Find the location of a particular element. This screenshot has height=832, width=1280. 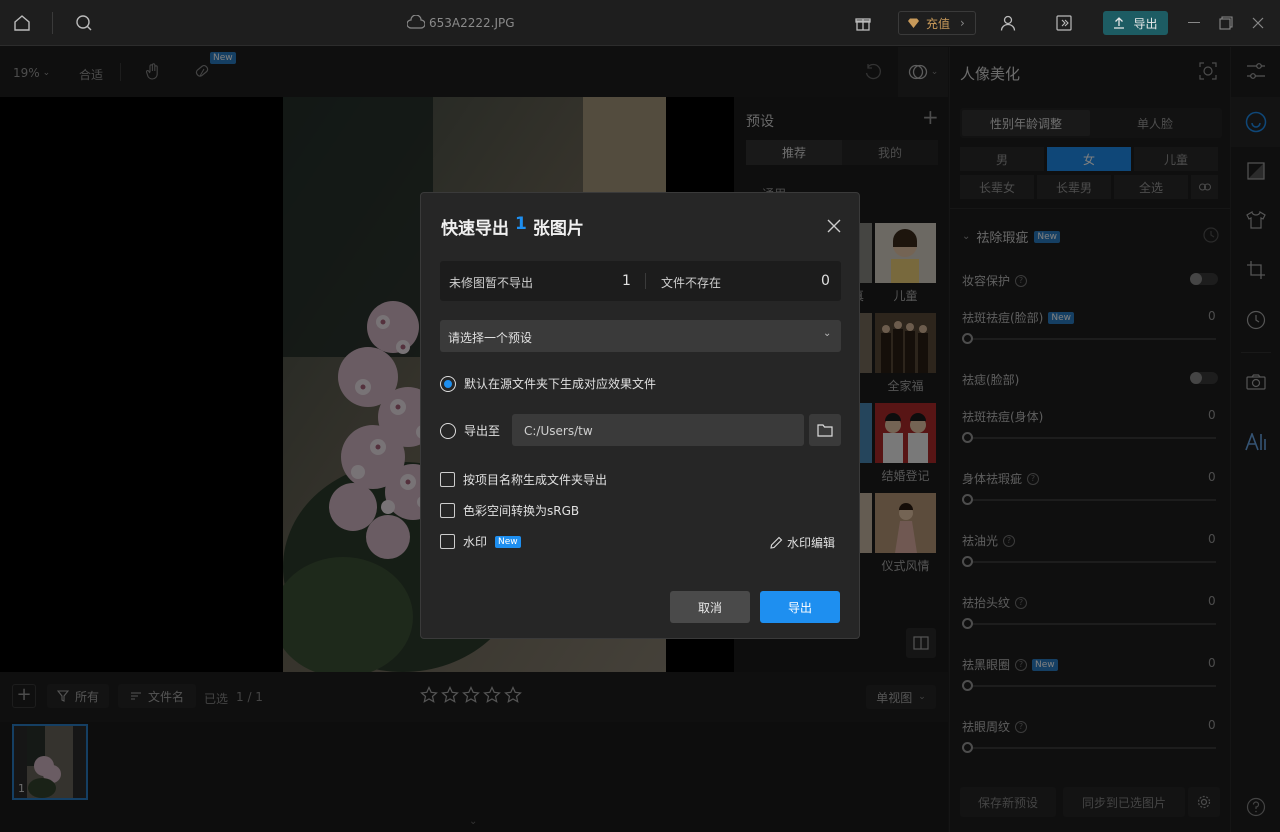

minimize-icon is located at coordinates (1194, 22).